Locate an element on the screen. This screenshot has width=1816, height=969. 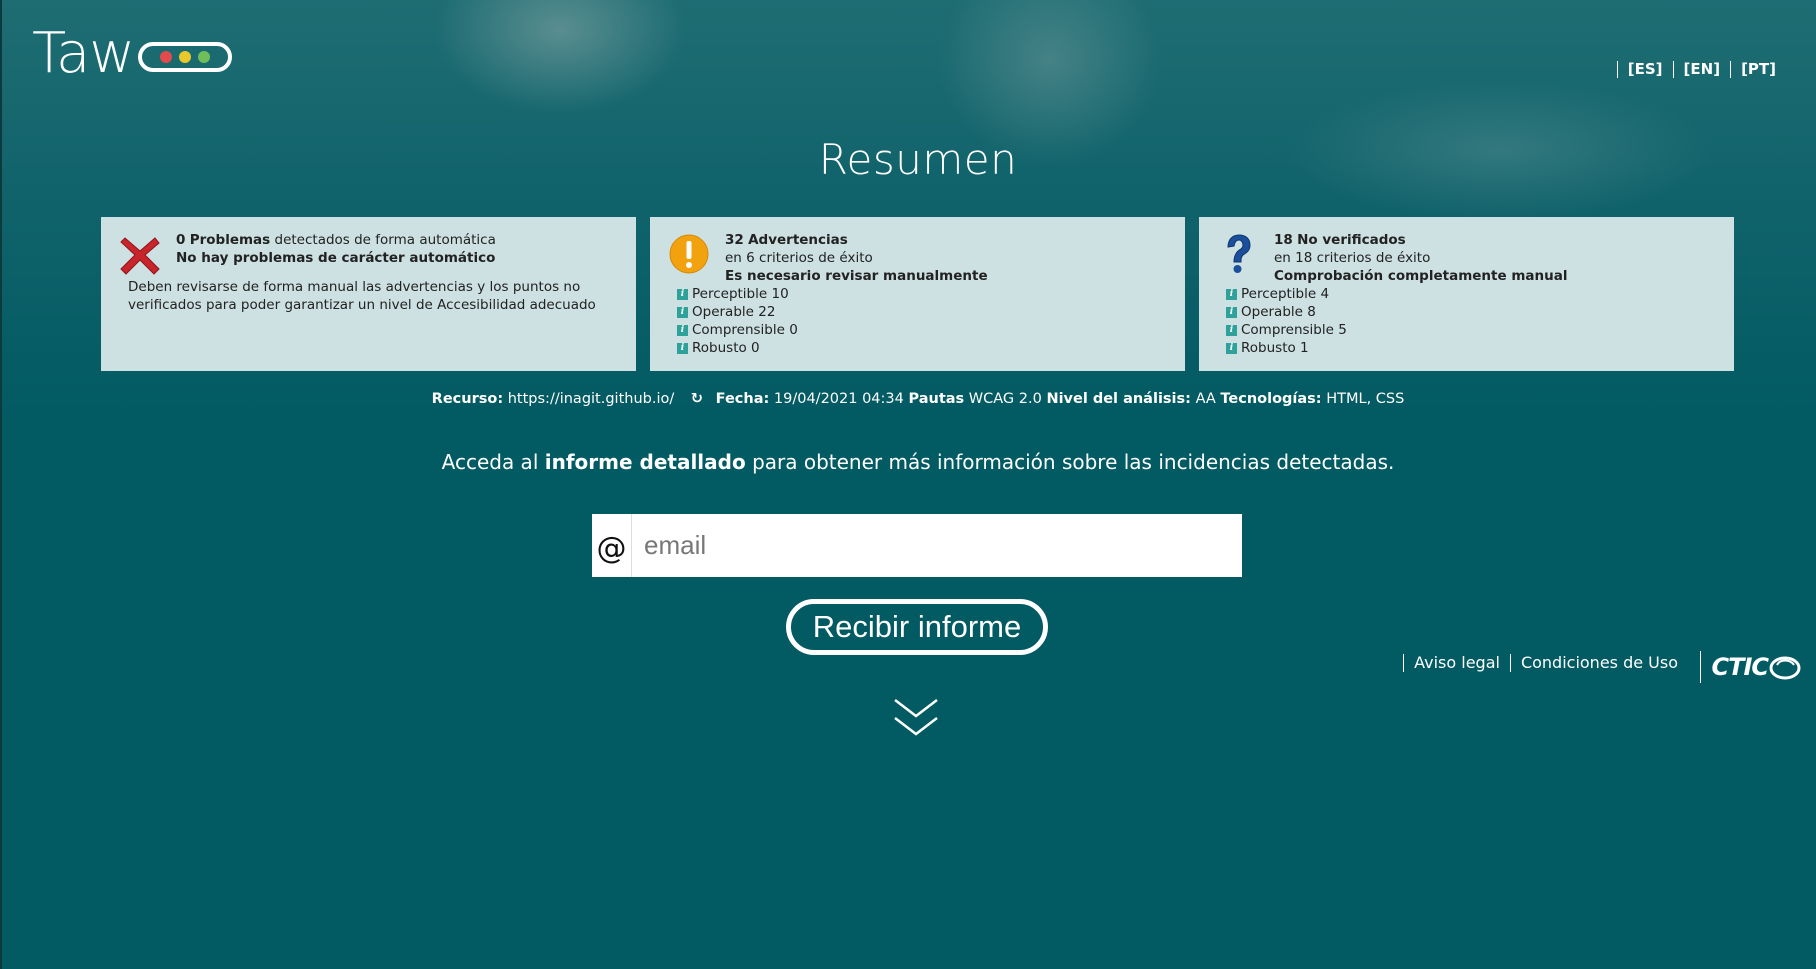
list-item: i Operable 22 is located at coordinates (737, 312).